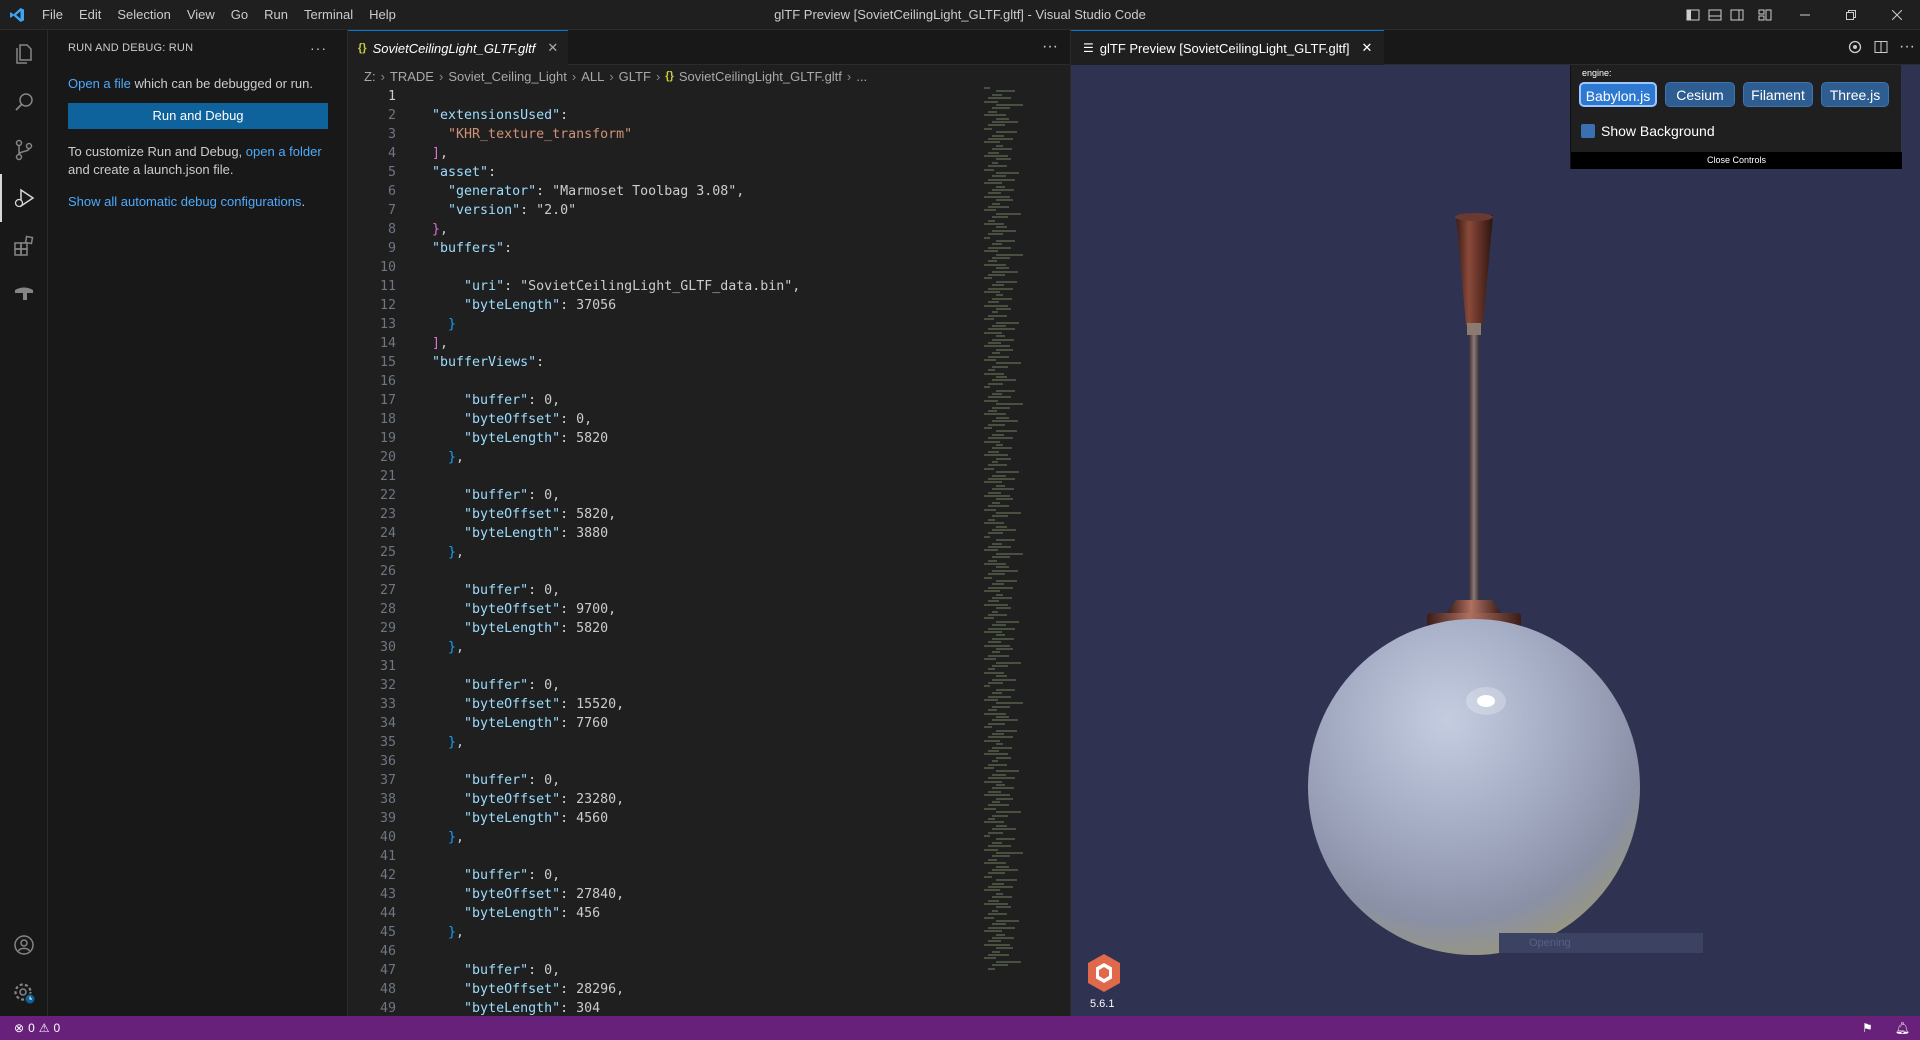  I want to click on open-file-link: Open a file, so click(99, 83).